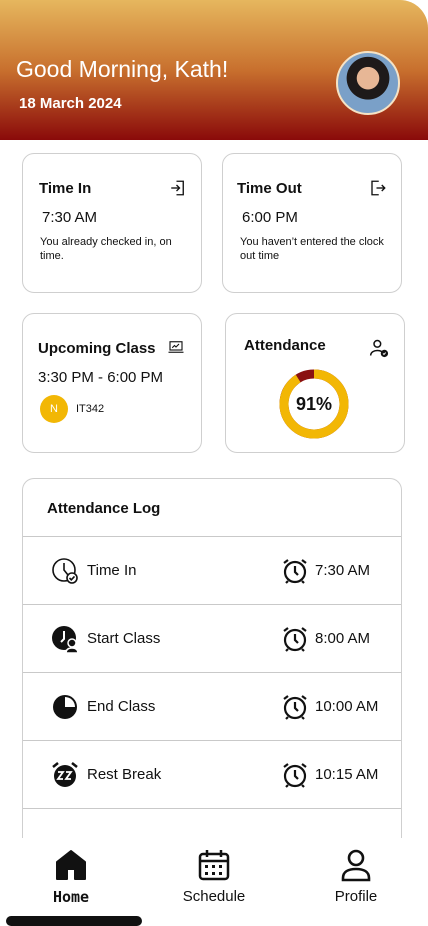 The height and width of the screenshot is (926, 428). Describe the element at coordinates (343, 570) in the screenshot. I see `log-time: 7:30 AM` at that location.